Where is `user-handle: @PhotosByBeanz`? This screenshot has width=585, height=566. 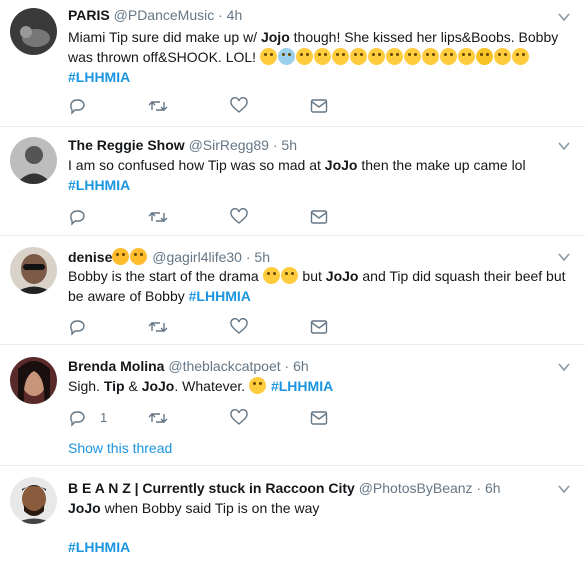 user-handle: @PhotosByBeanz is located at coordinates (416, 488).